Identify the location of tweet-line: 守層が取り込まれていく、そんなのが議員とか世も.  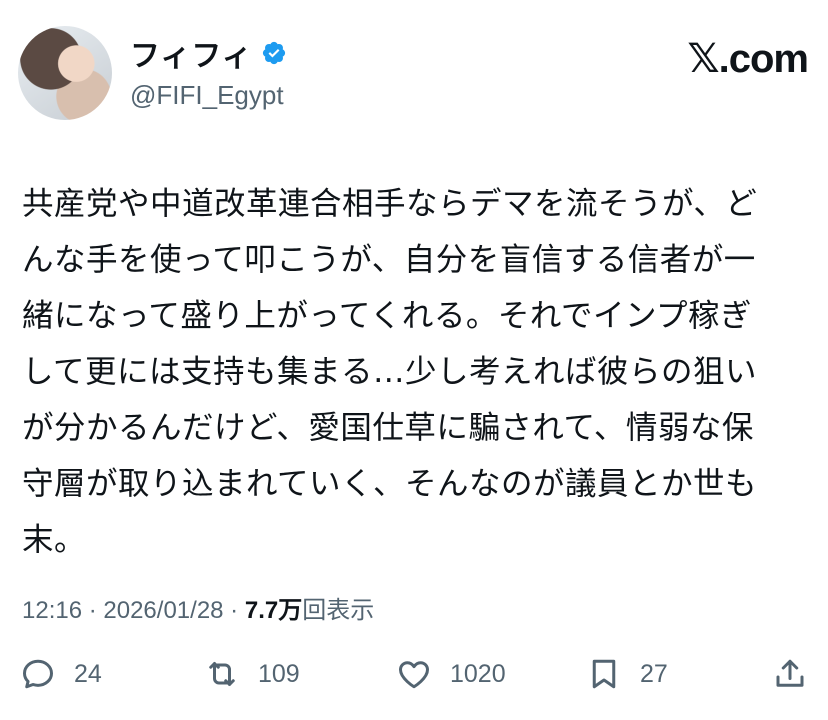
(390, 484).